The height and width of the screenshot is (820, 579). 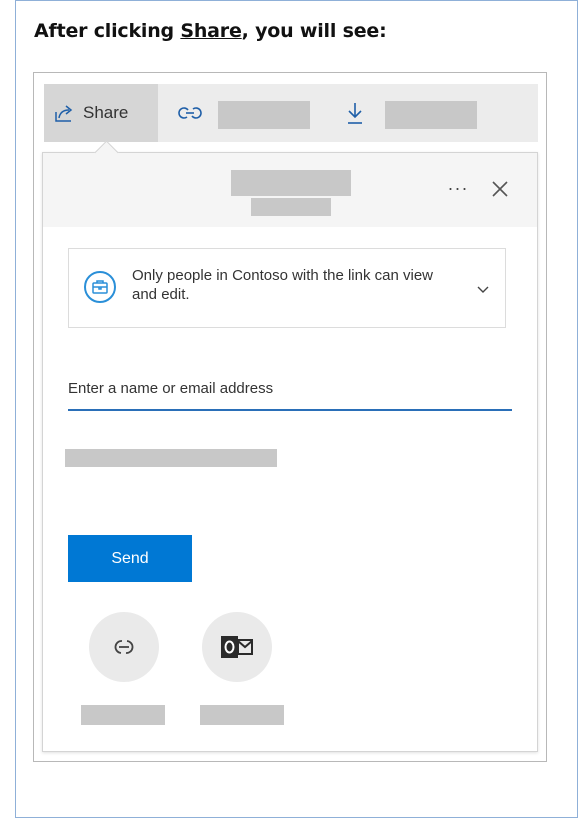 What do you see at coordinates (130, 558) in the screenshot?
I see `send-button: Send` at bounding box center [130, 558].